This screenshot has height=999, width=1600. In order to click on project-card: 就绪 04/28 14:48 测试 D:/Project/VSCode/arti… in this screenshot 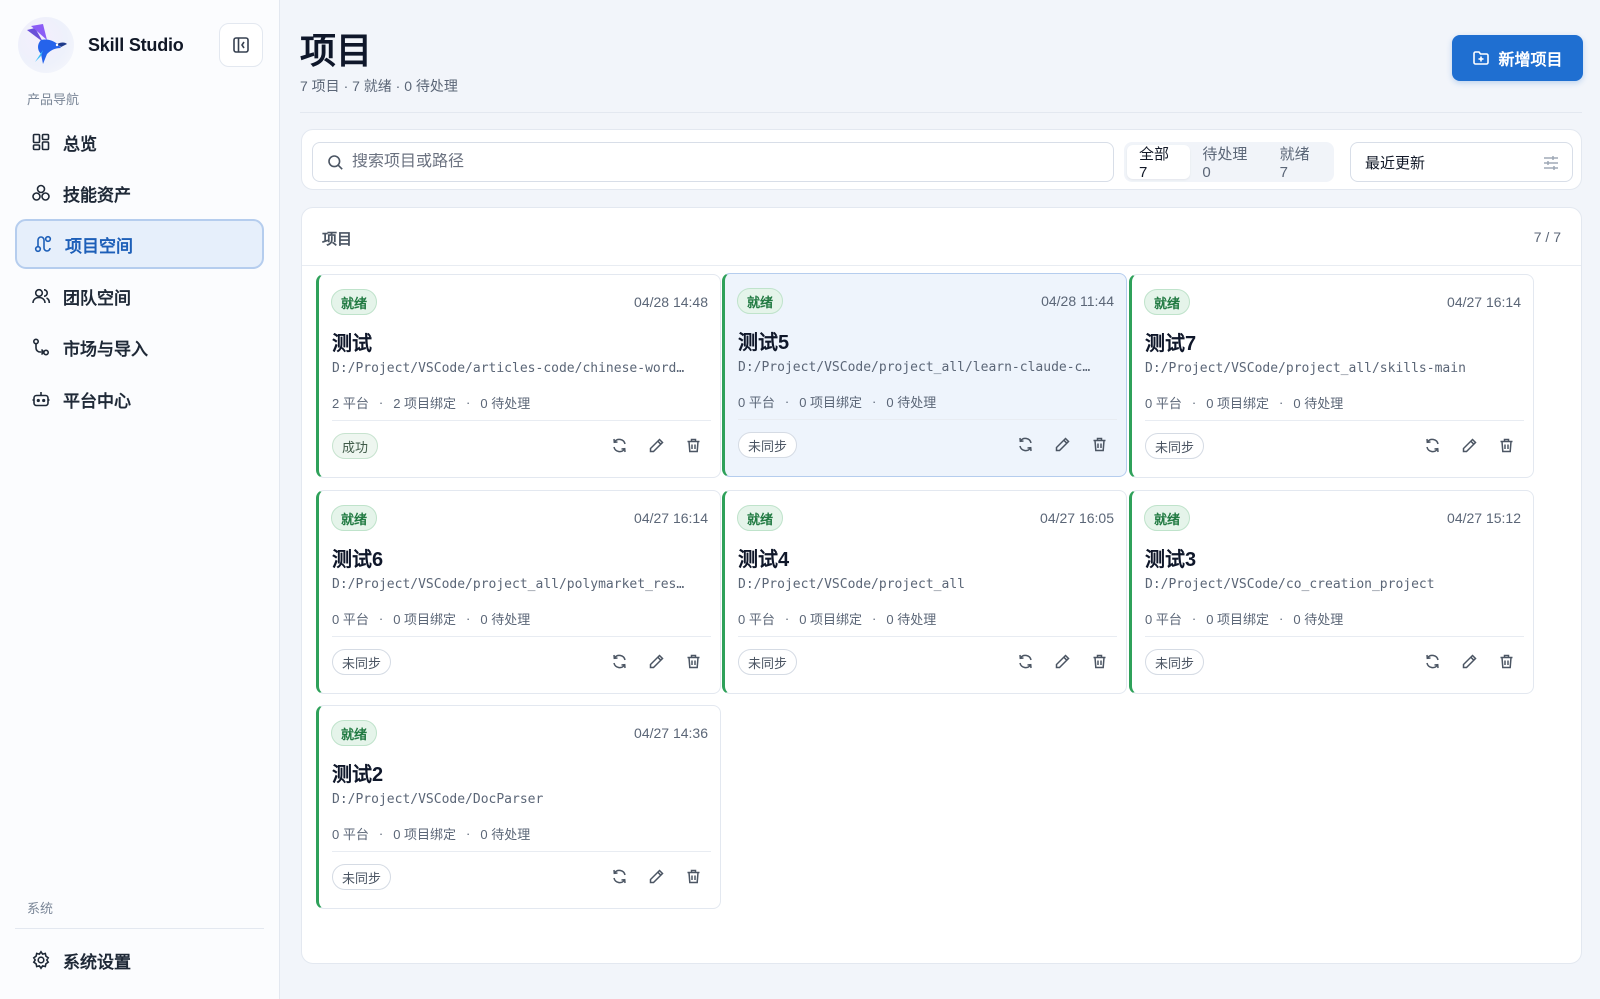, I will do `click(518, 376)`.